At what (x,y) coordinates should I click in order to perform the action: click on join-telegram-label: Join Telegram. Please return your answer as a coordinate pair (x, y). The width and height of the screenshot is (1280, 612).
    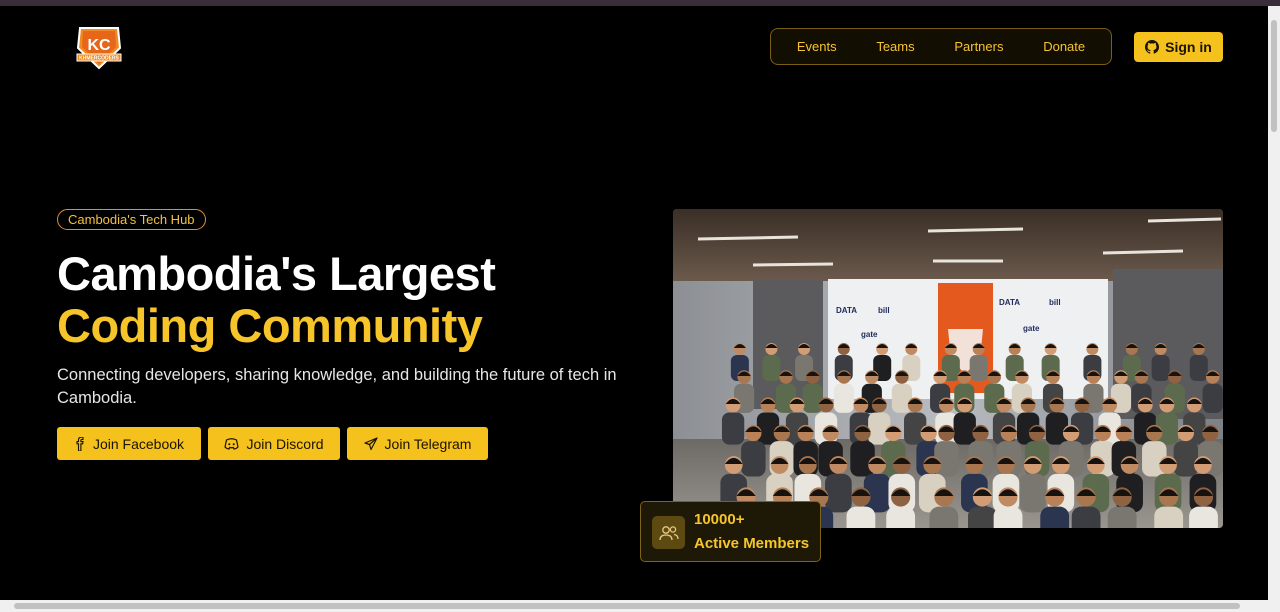
    Looking at the image, I should click on (428, 443).